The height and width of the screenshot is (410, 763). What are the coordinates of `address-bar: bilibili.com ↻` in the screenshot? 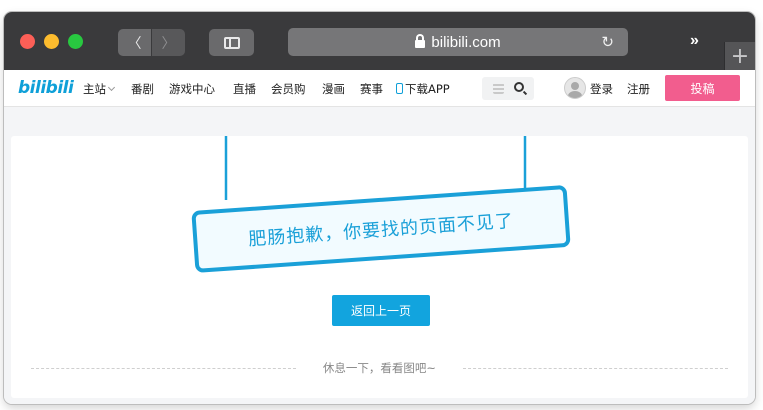 It's located at (458, 42).